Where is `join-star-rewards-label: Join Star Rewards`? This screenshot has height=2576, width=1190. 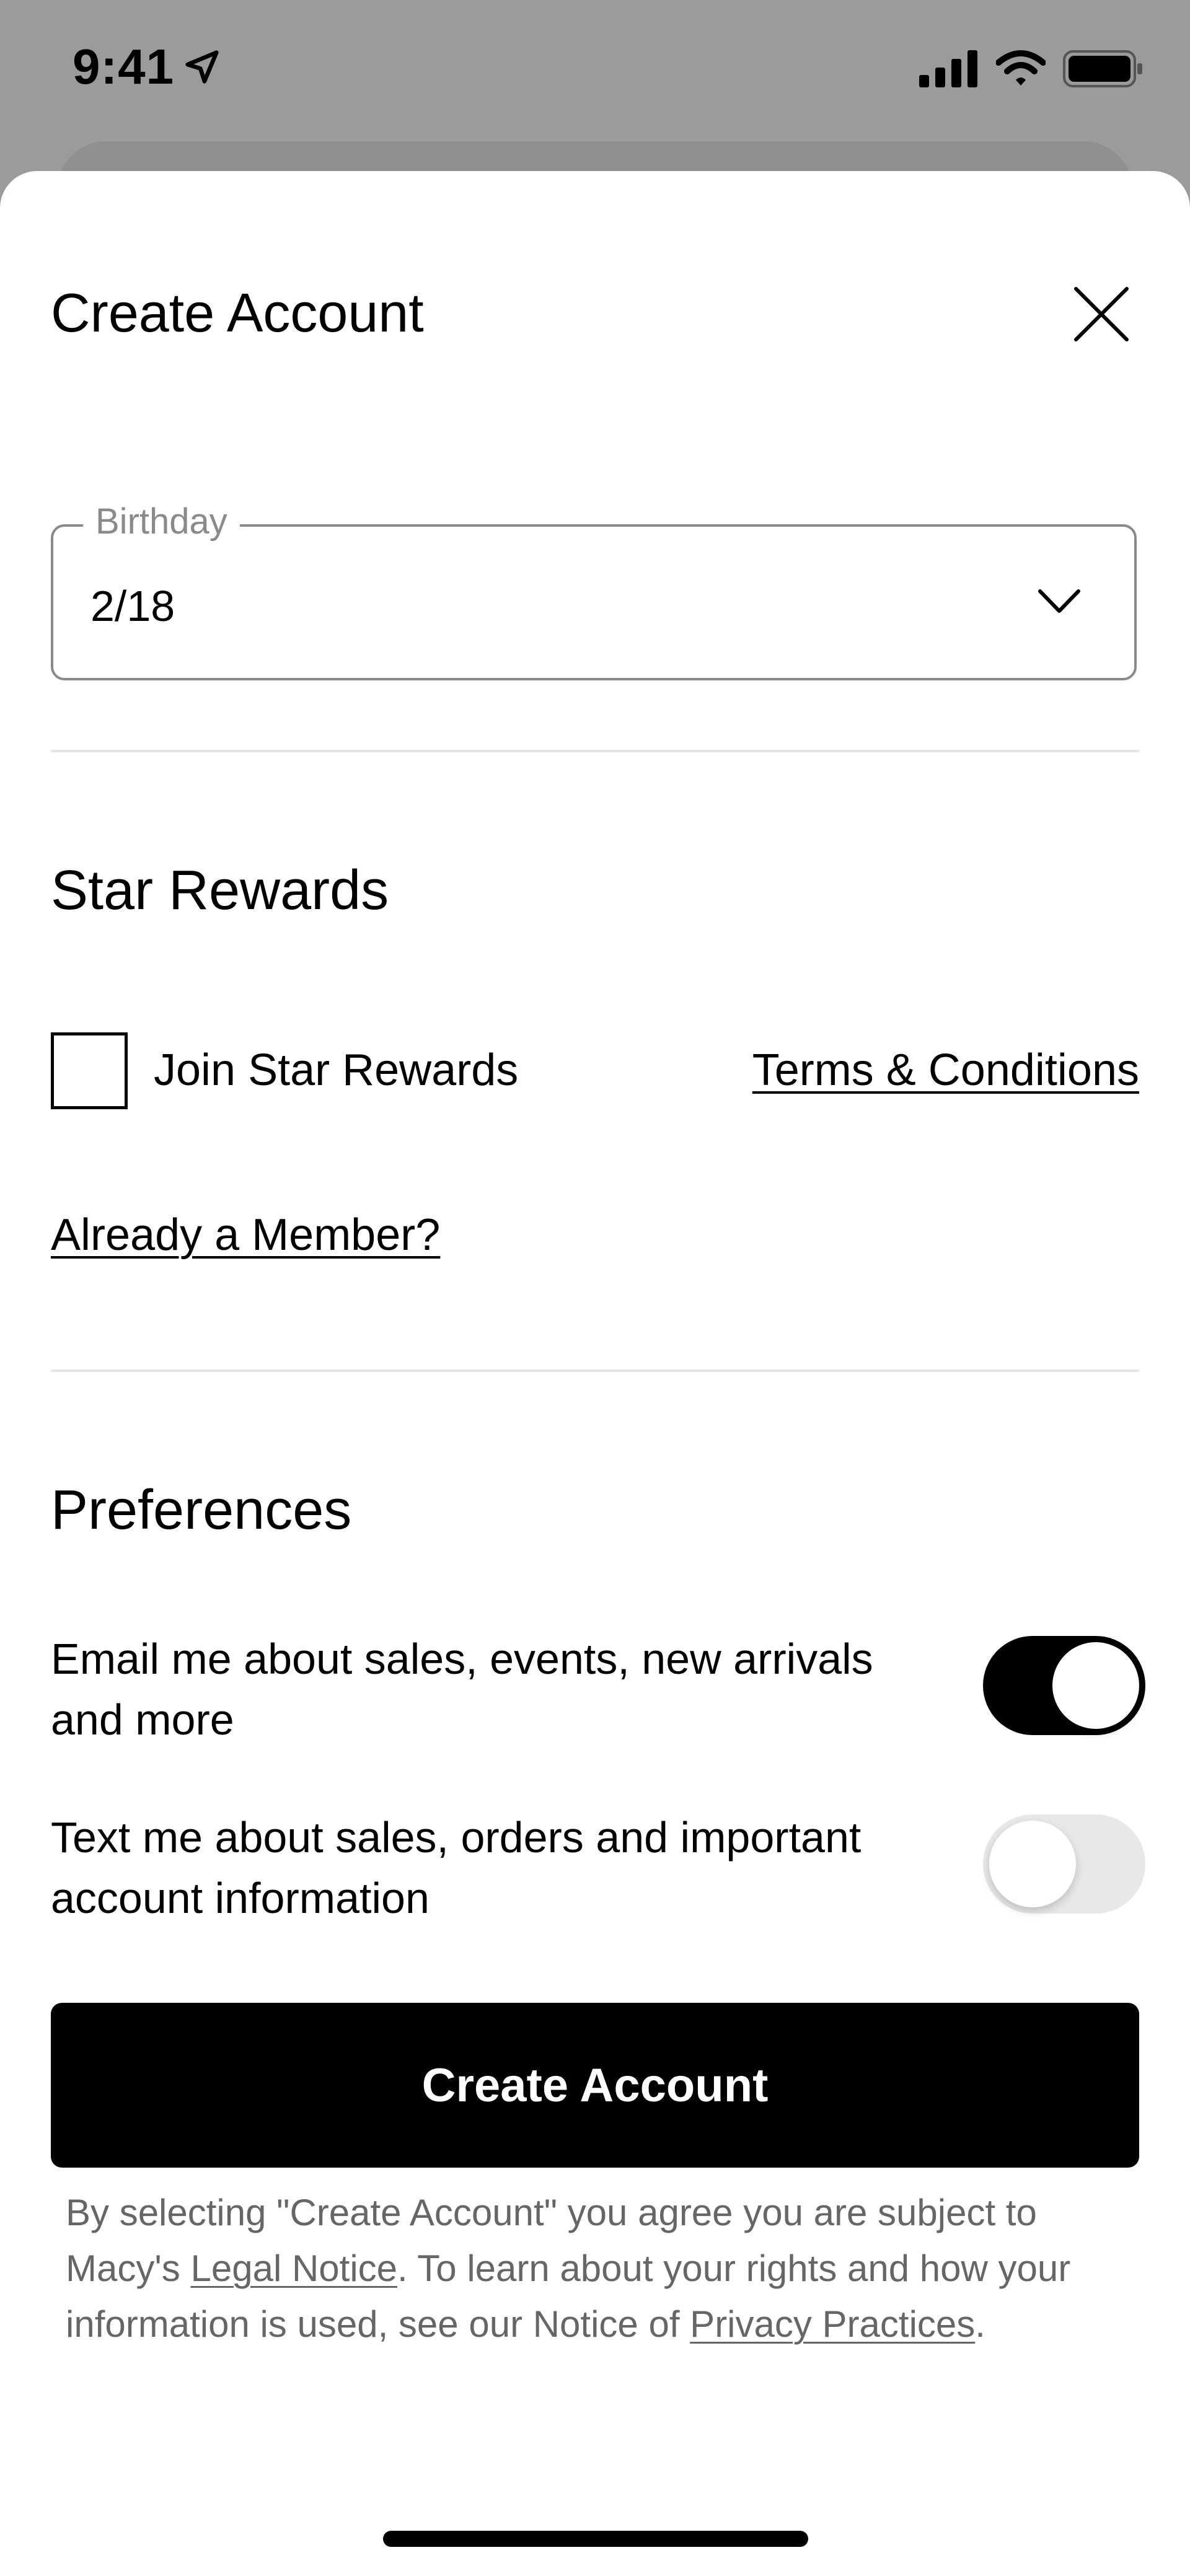 join-star-rewards-label: Join Star Rewards is located at coordinates (336, 1070).